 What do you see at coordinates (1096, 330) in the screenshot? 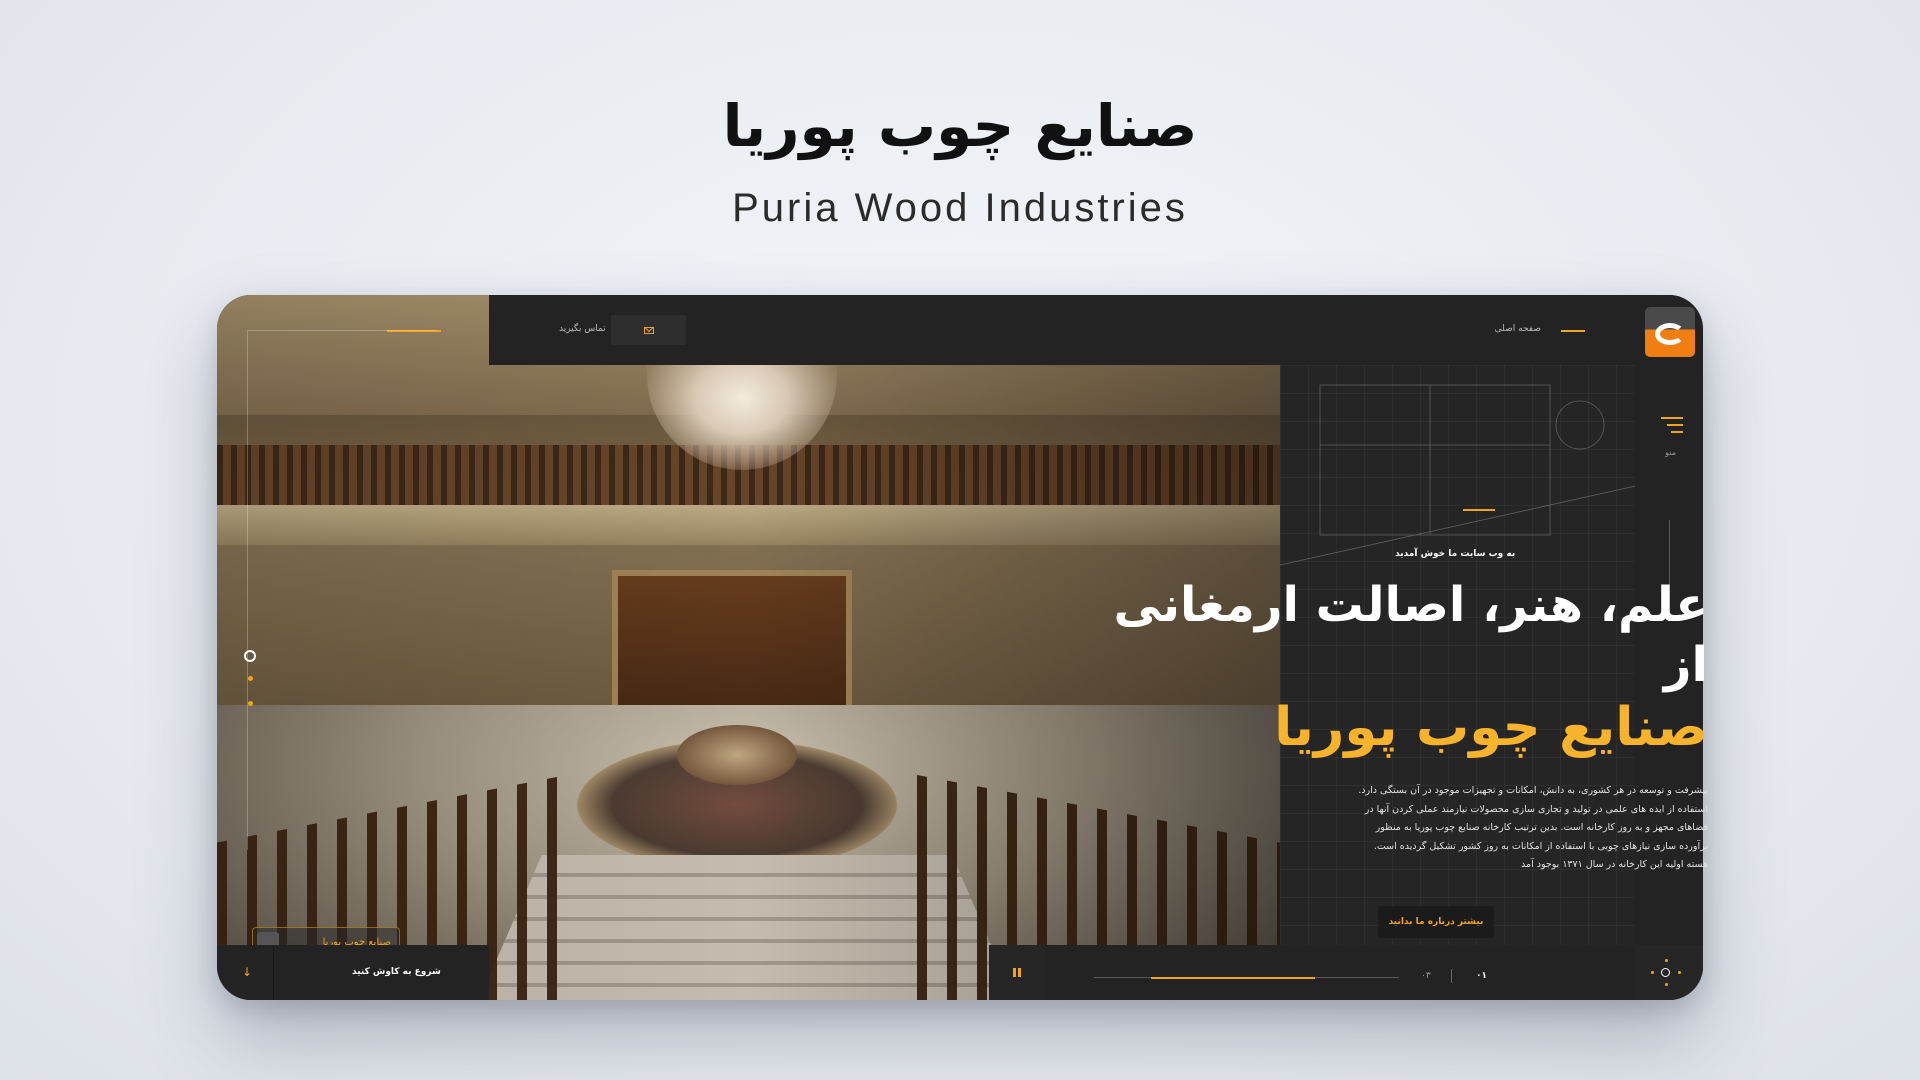
I see `header: تماس بگیرید صفحه اصلی` at bounding box center [1096, 330].